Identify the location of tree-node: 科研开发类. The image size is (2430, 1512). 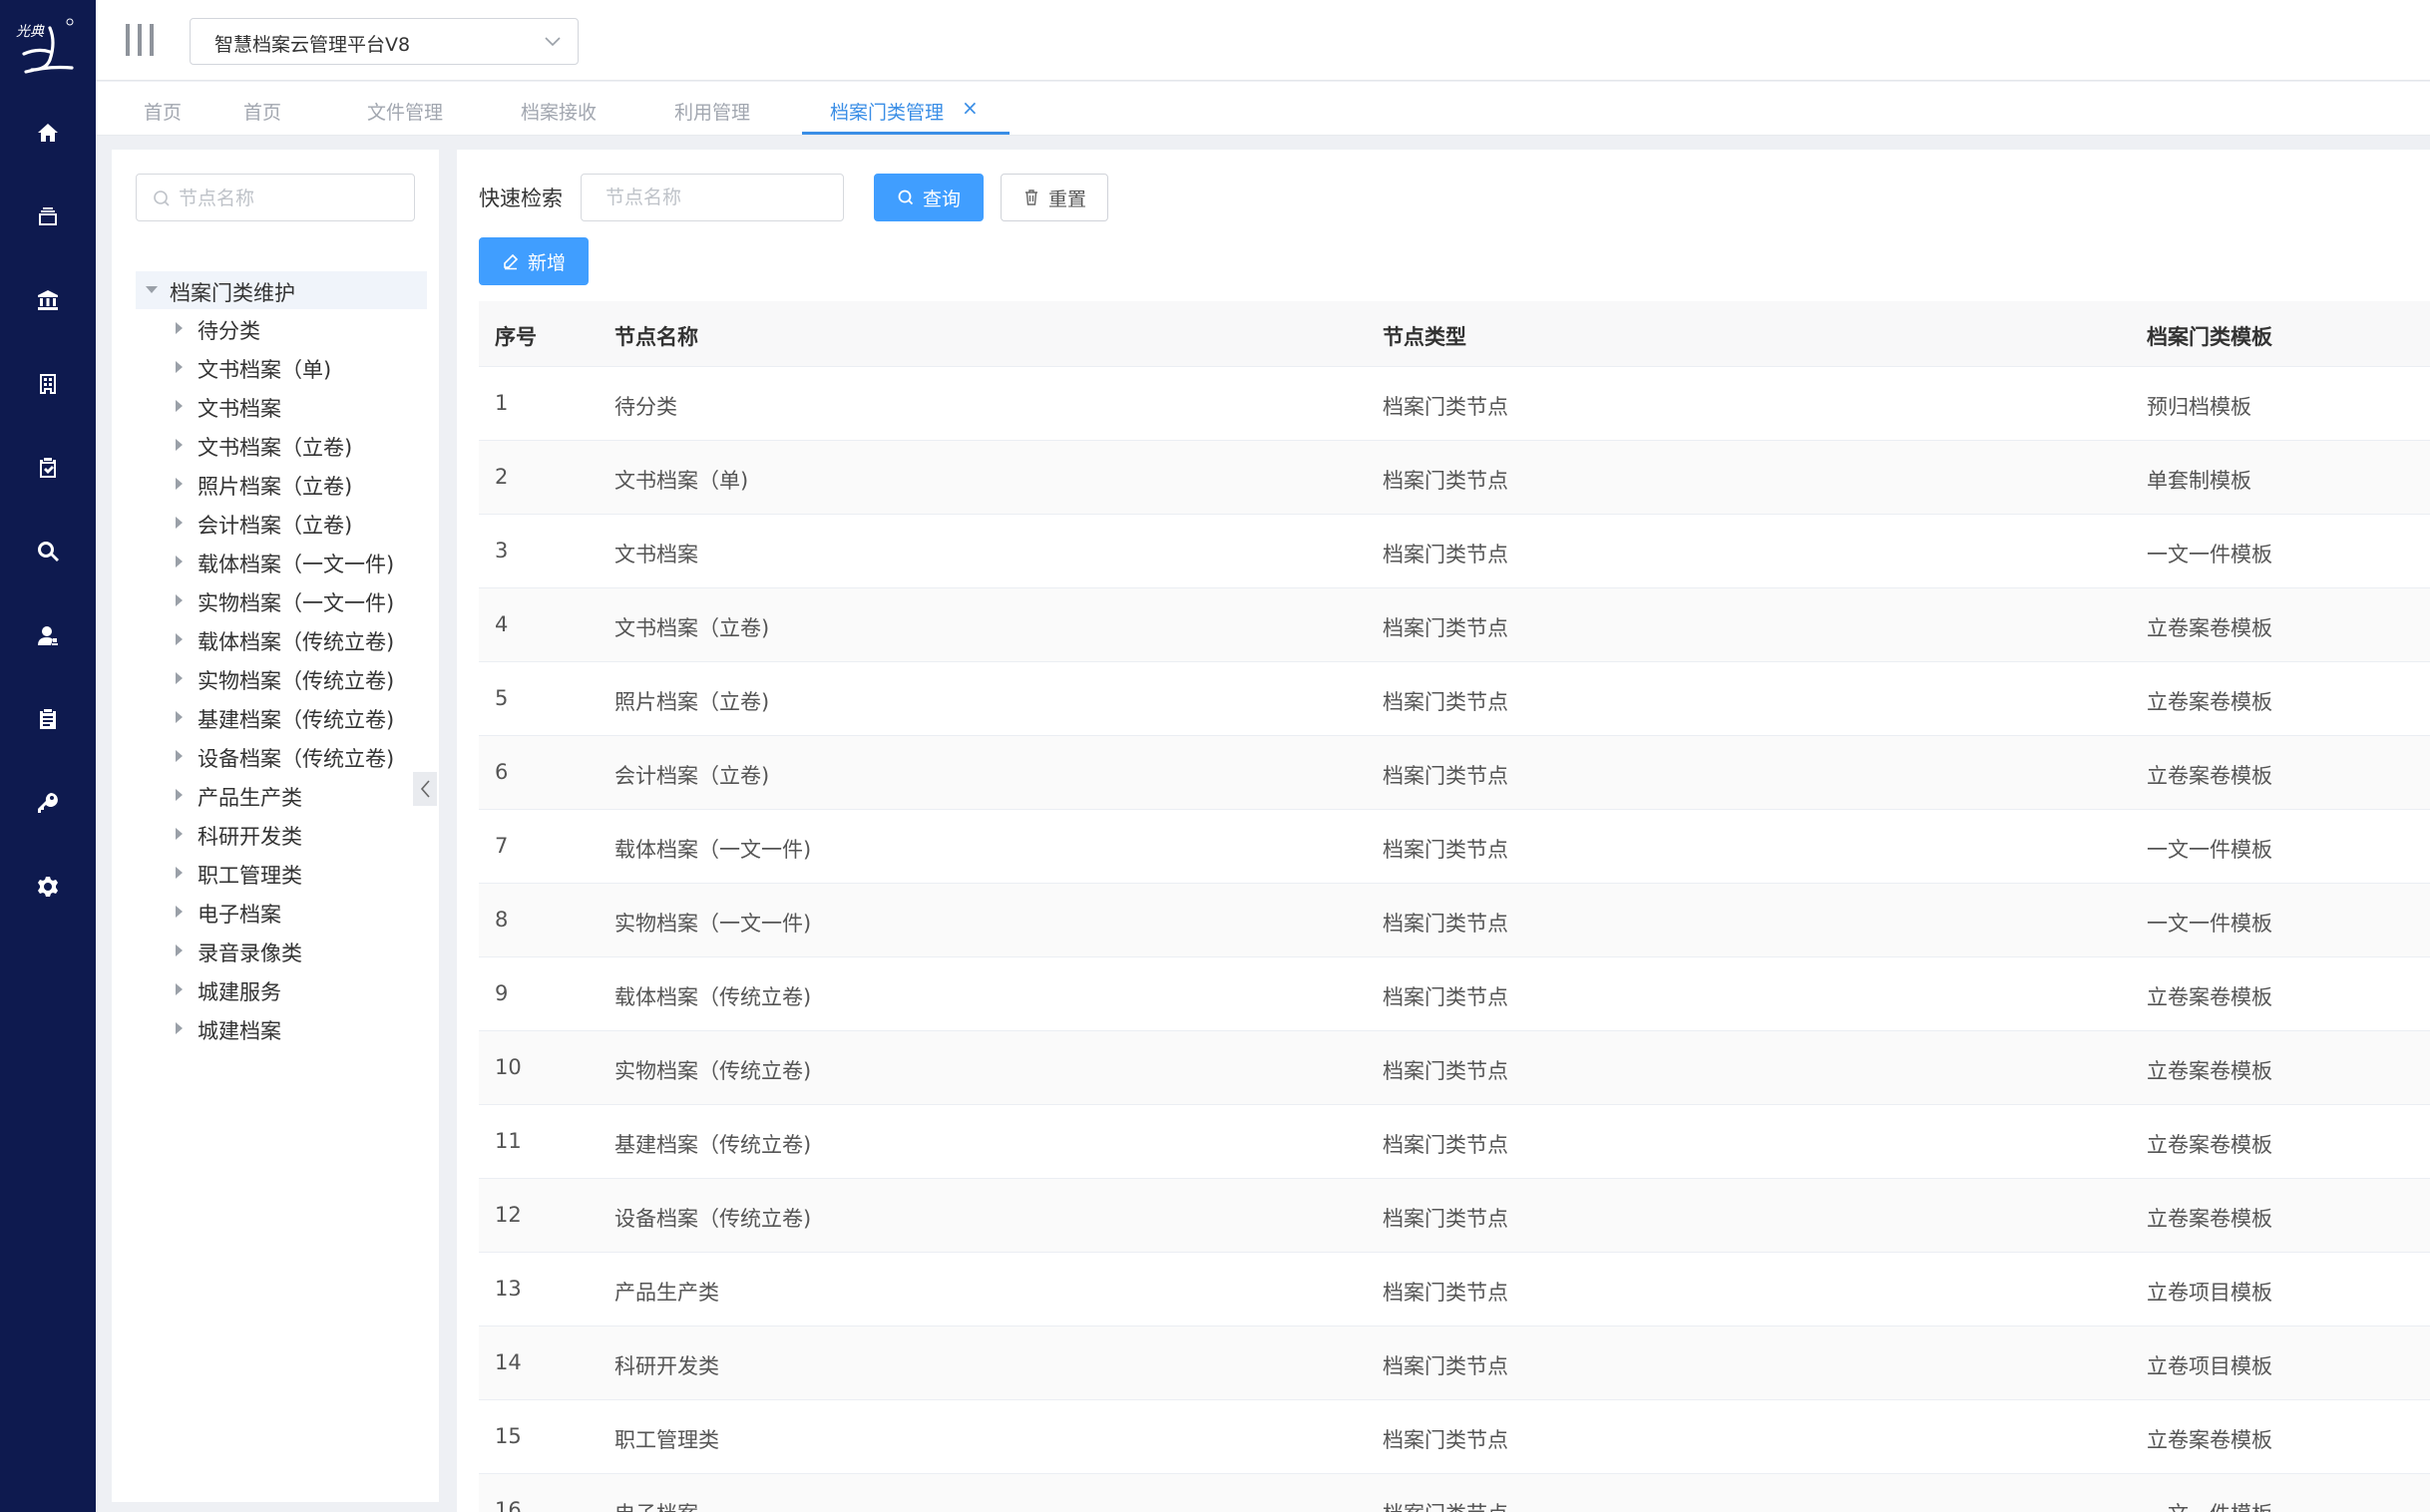
(281, 834).